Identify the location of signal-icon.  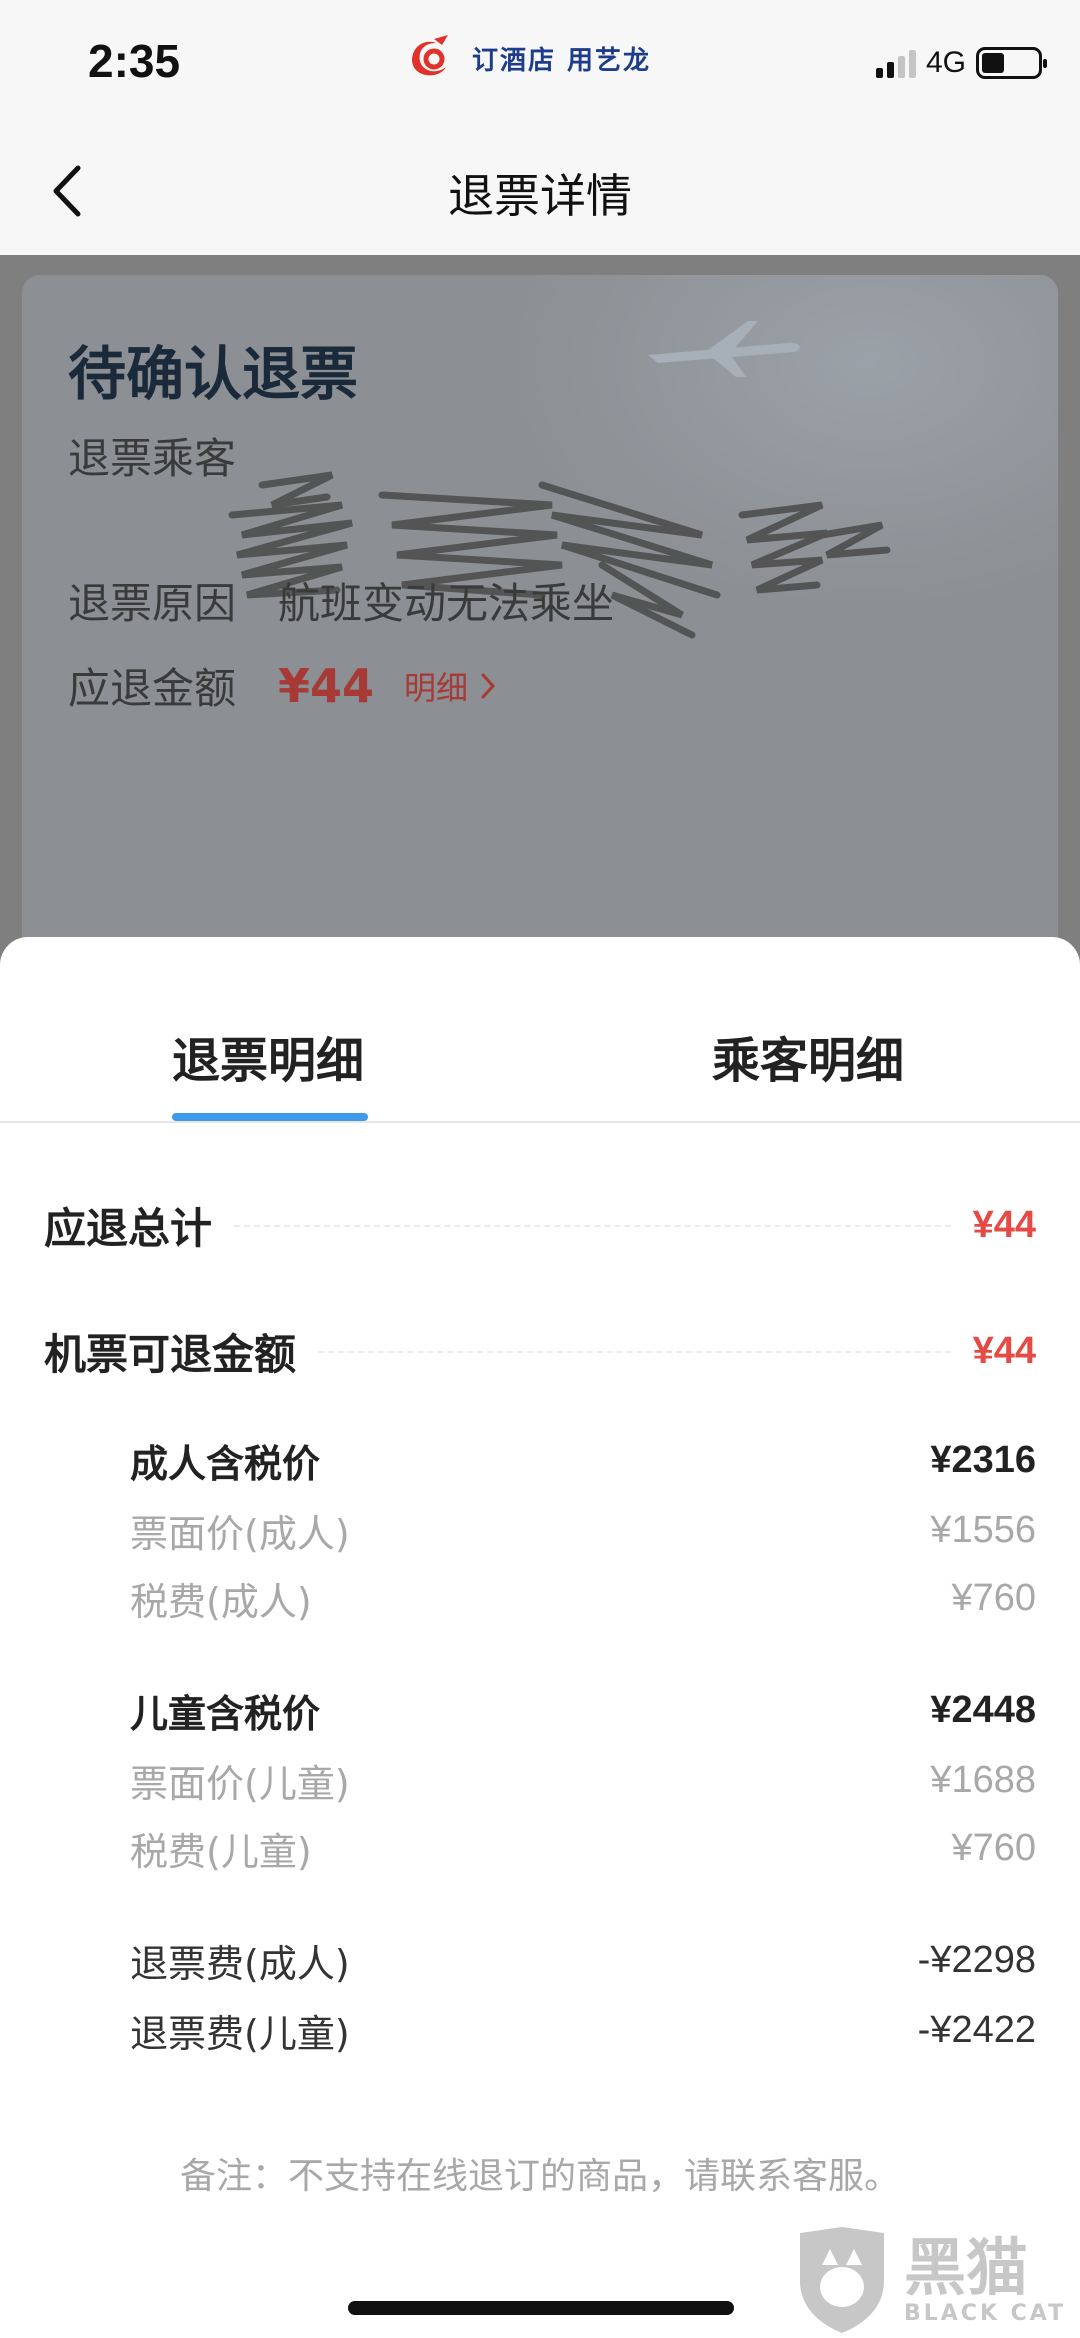
(895, 63).